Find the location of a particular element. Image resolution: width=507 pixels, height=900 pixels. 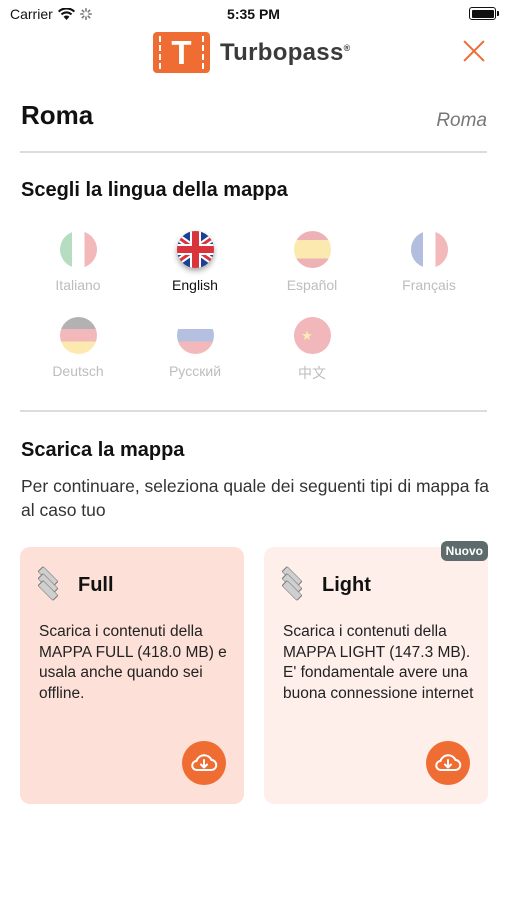

logo-text: Turbopass® is located at coordinates (285, 52).